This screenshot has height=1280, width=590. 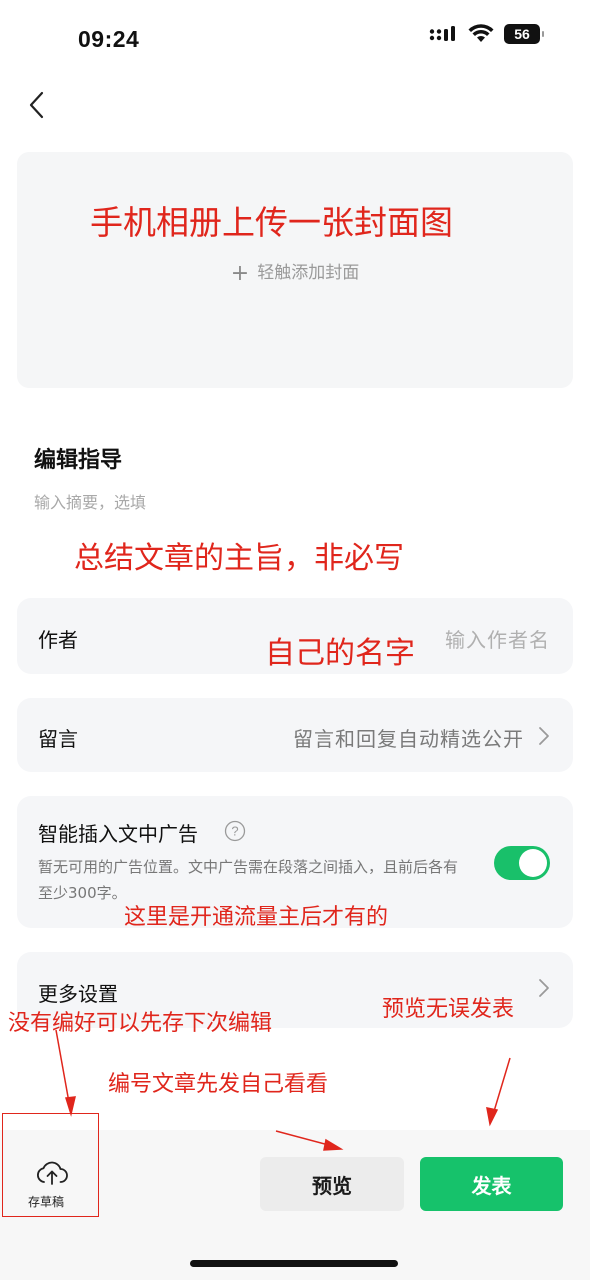 What do you see at coordinates (256, 917) in the screenshot?
I see `annotation-ads: 这里是开通流量主后才有的` at bounding box center [256, 917].